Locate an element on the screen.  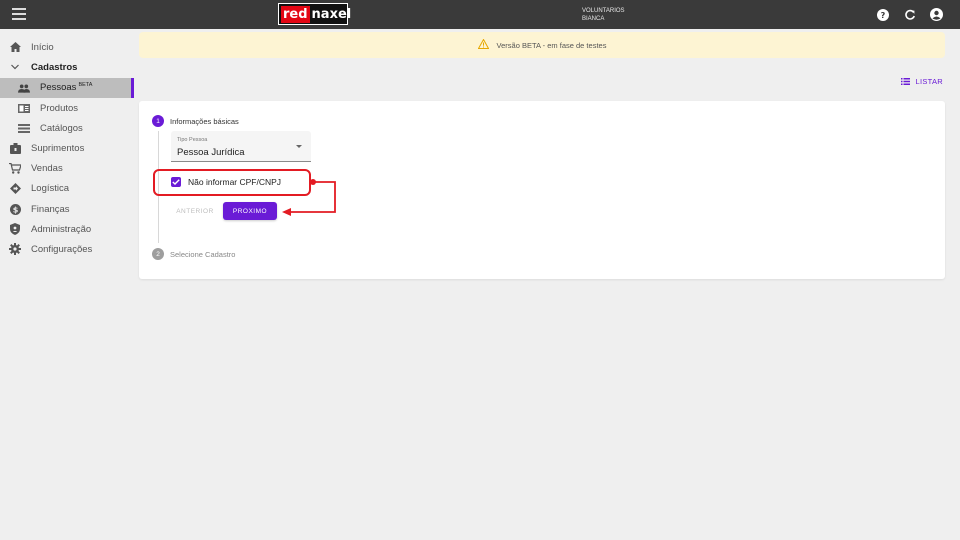
cart-icon is located at coordinates (15, 168).